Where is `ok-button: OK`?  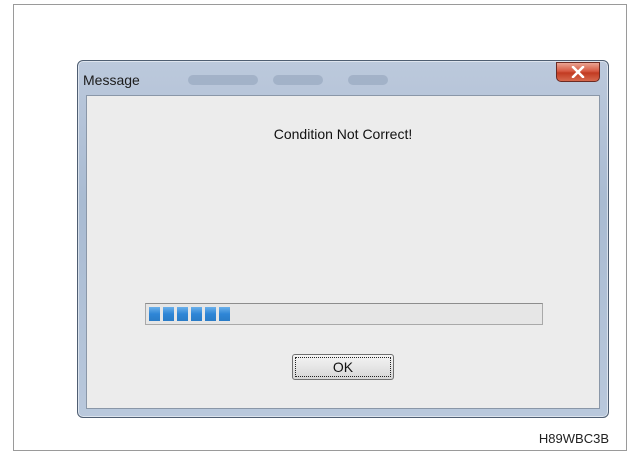 ok-button: OK is located at coordinates (343, 367).